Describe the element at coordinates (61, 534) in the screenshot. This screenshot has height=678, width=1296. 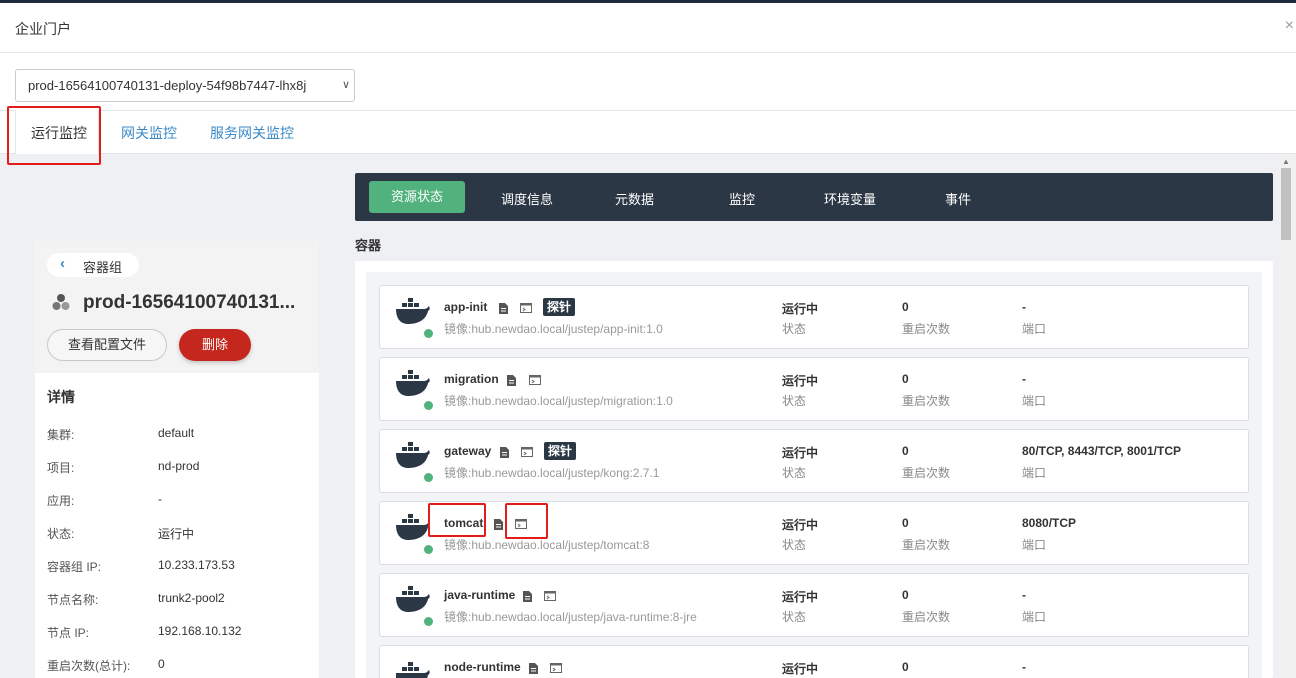
I see `detail-label: 状态:` at that location.